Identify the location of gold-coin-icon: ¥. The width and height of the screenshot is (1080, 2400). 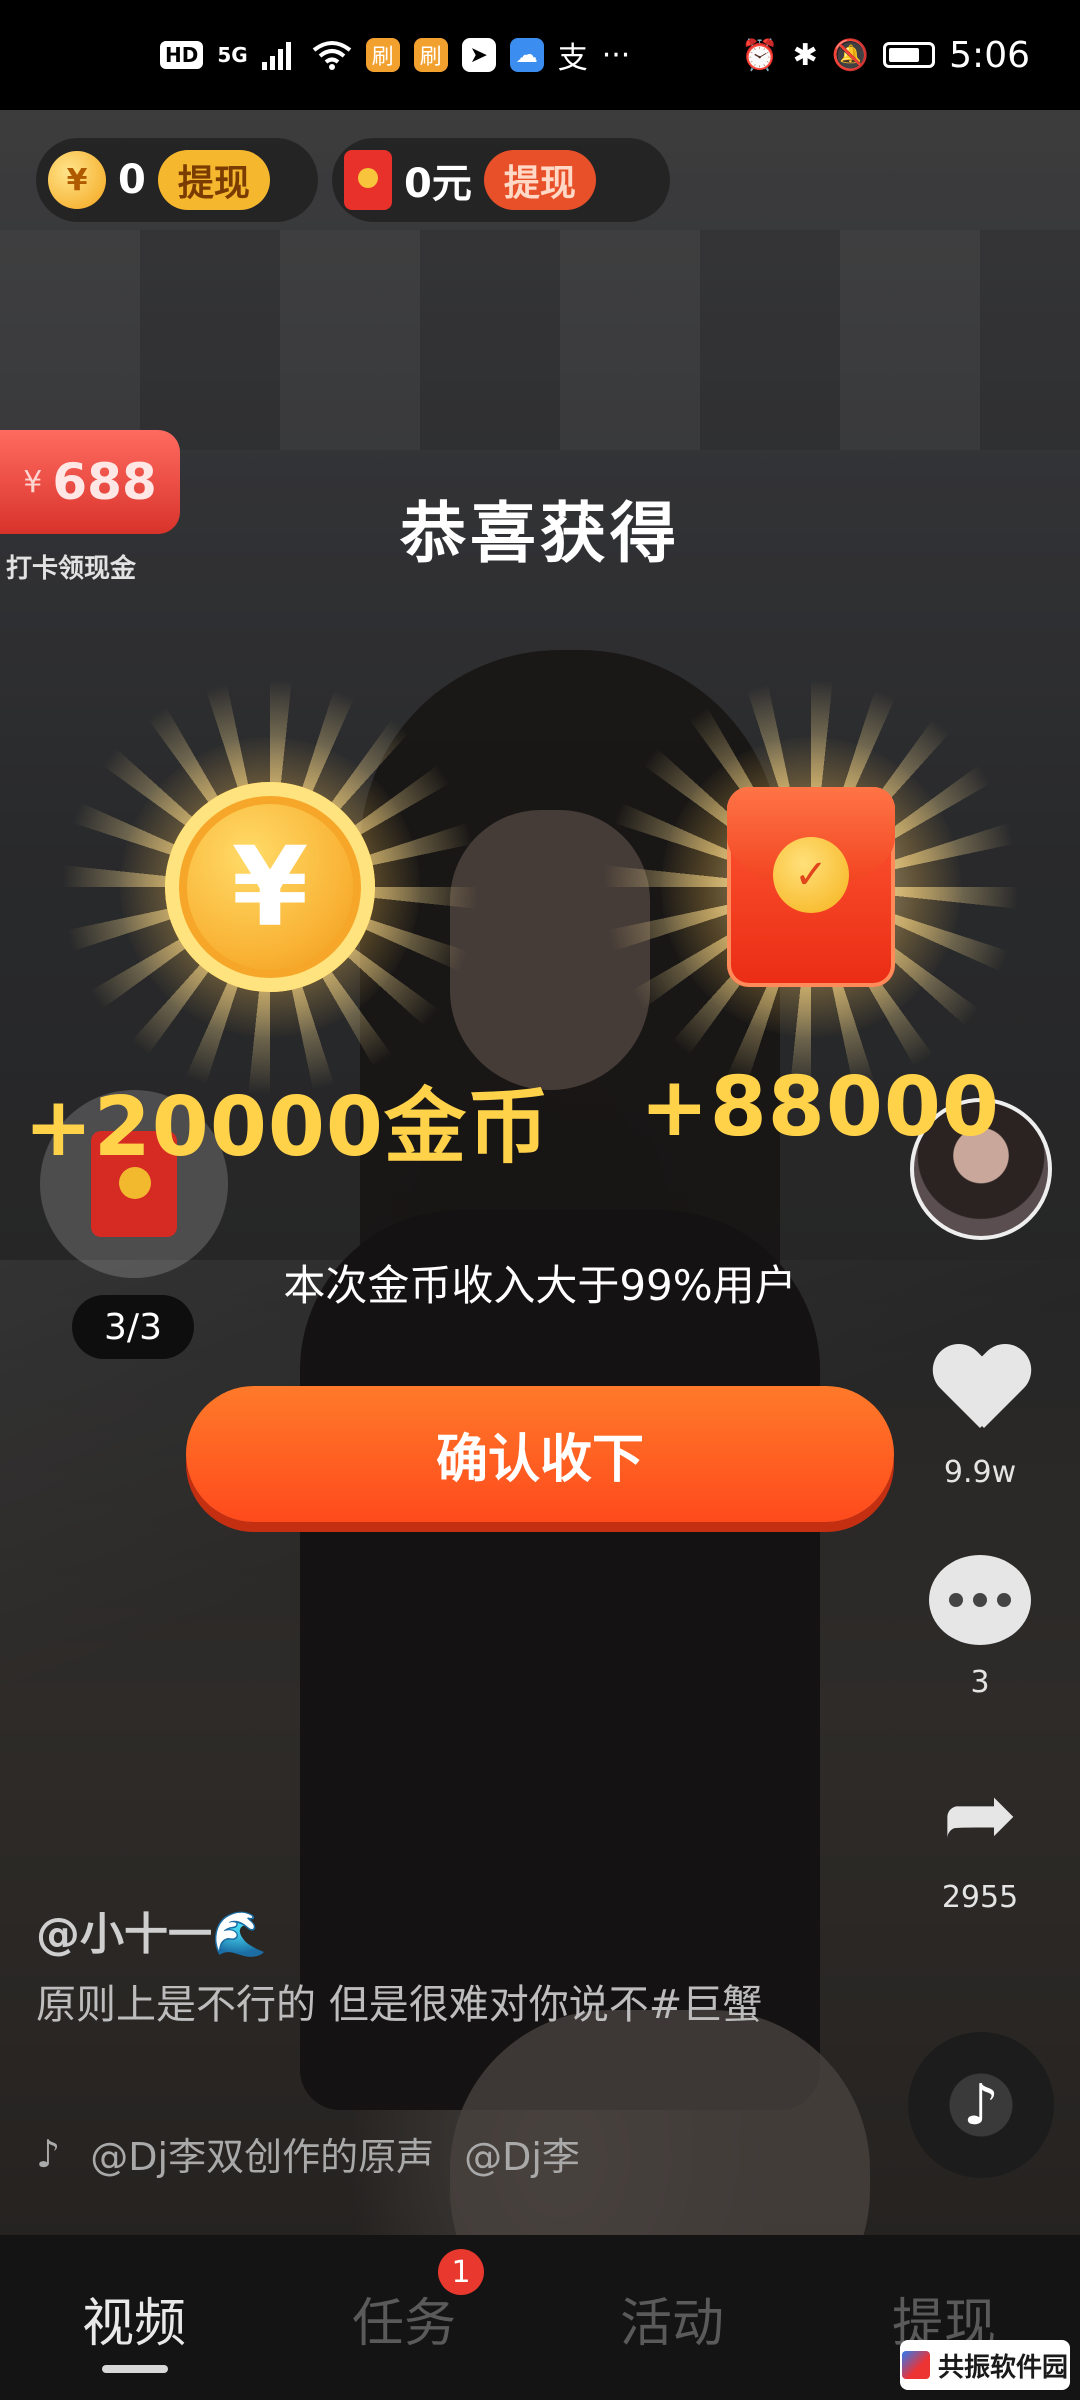
(270, 887).